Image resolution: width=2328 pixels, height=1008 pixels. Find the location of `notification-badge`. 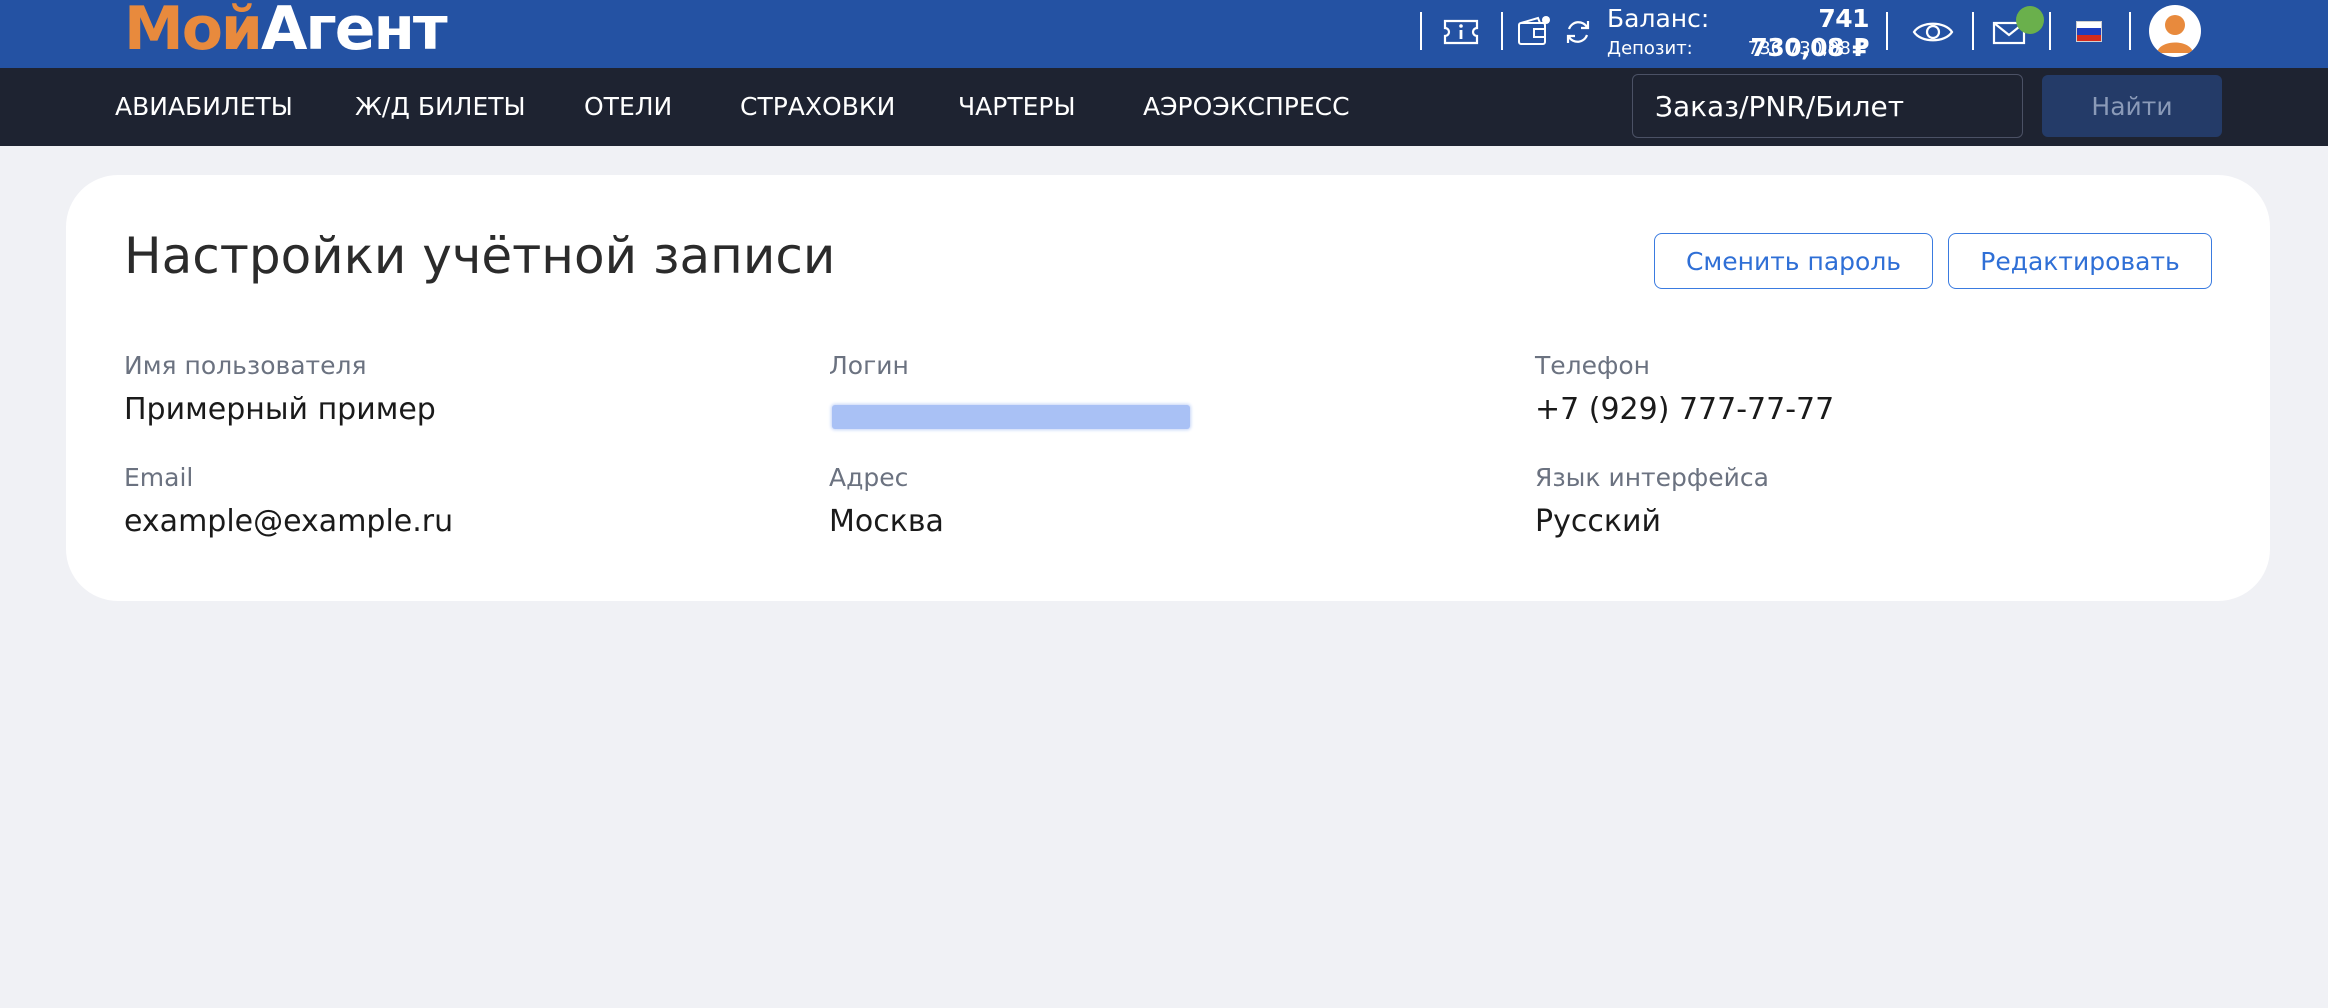

notification-badge is located at coordinates (2030, 20).